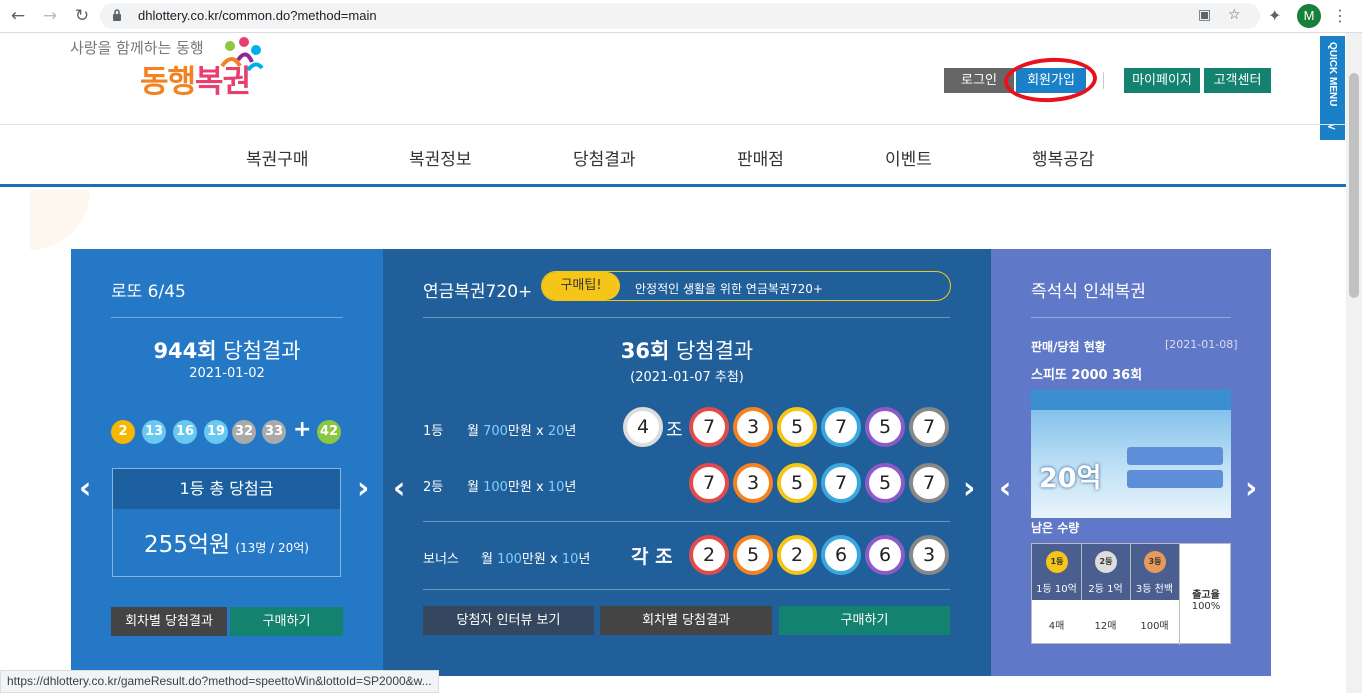 The height and width of the screenshot is (693, 1362). Describe the element at coordinates (50, 16) in the screenshot. I see `forward-icon: →` at that location.